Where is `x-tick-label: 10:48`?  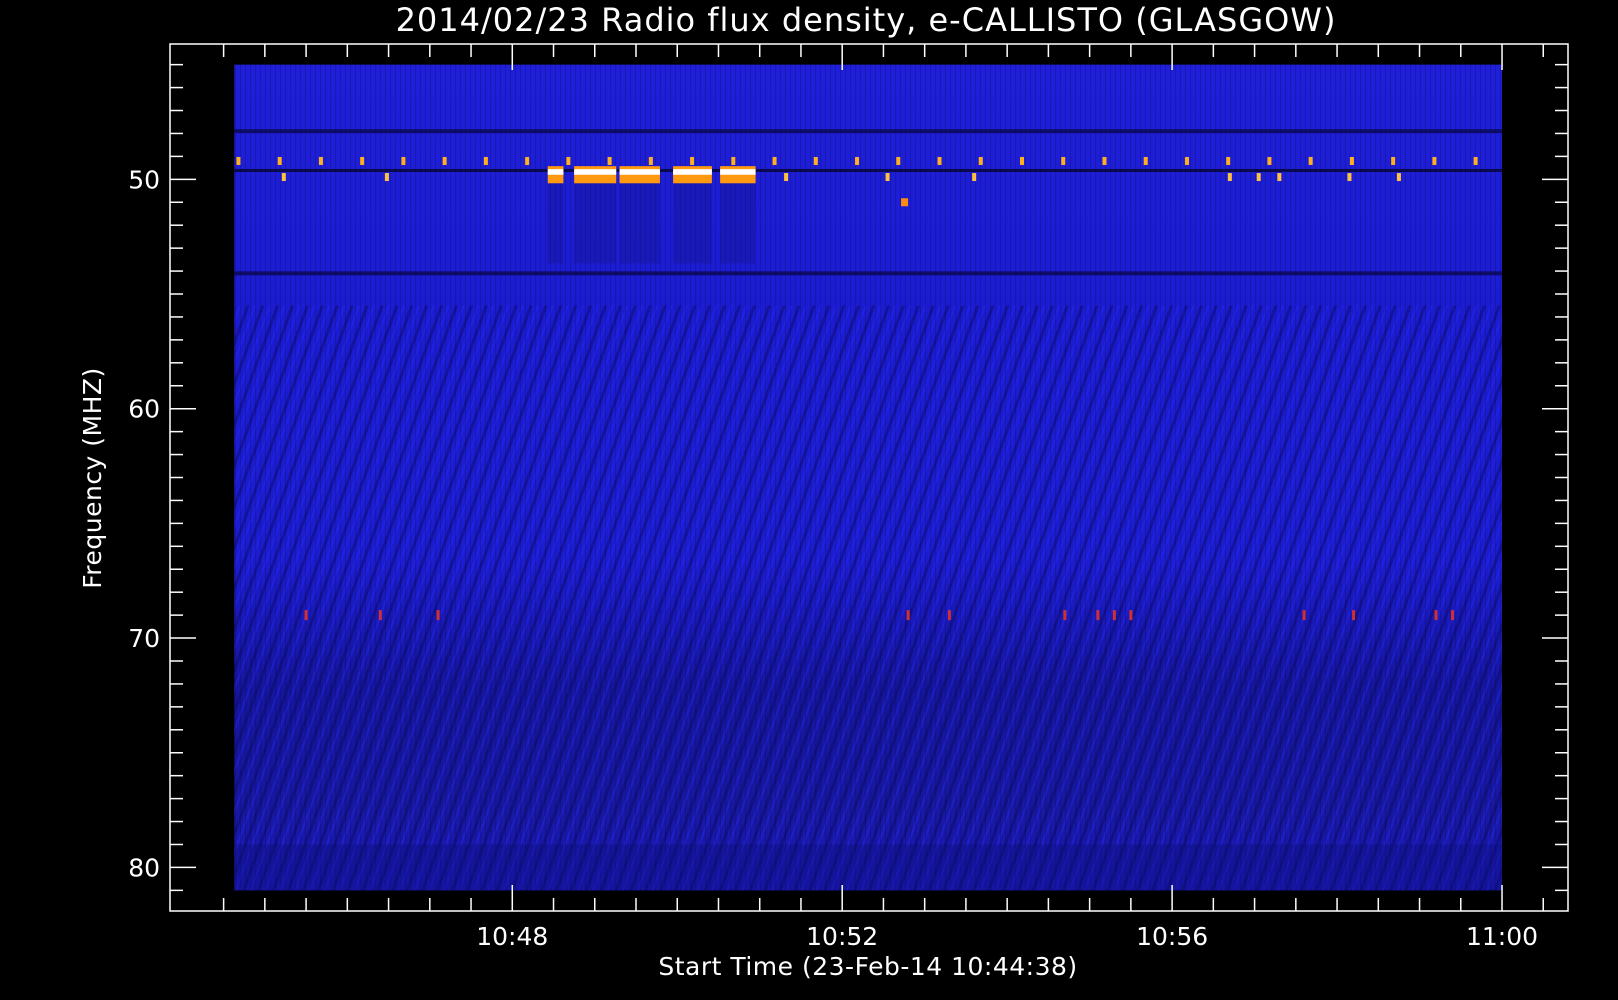 x-tick-label: 10:48 is located at coordinates (512, 936).